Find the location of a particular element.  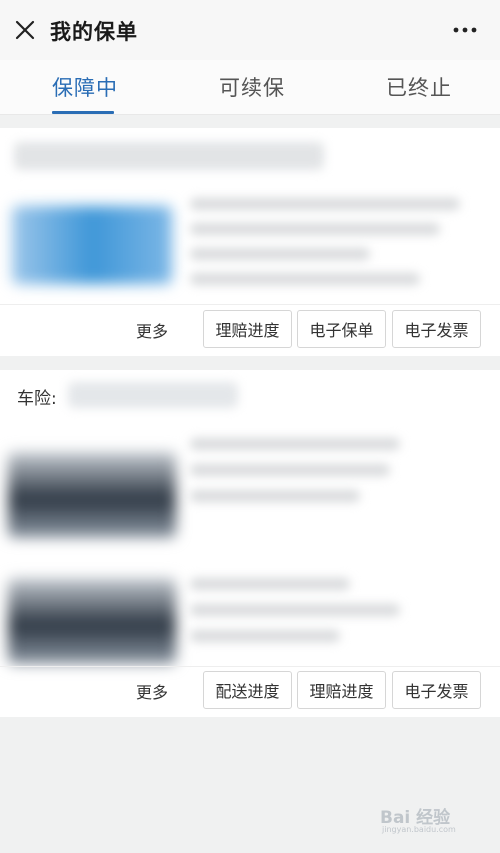

tab-active-indicator is located at coordinates (83, 112).